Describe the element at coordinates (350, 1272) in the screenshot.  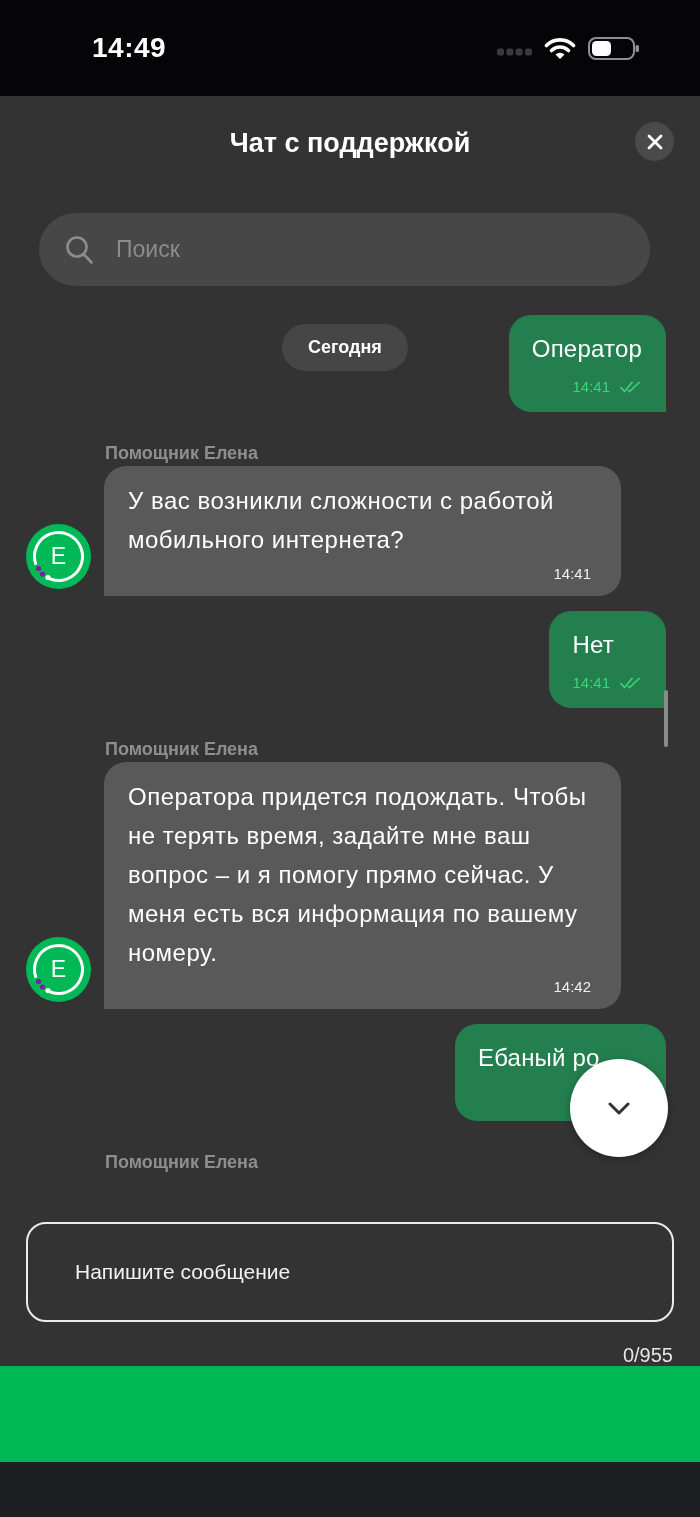
I see `message-field: Напишите сообщение` at that location.